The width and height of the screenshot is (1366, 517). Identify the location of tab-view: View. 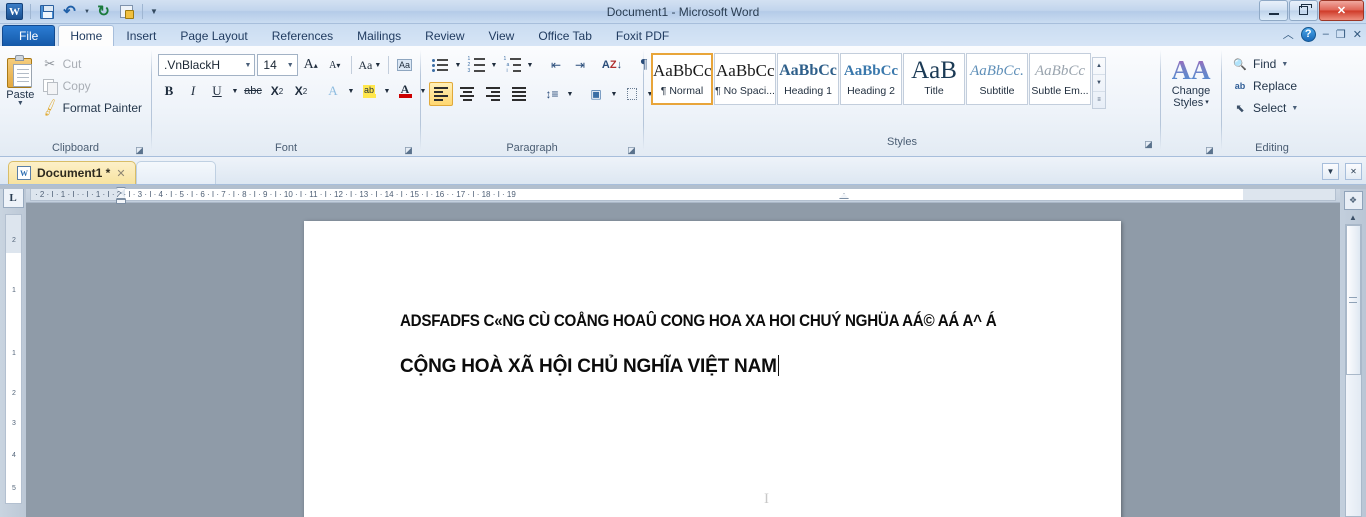
(502, 35).